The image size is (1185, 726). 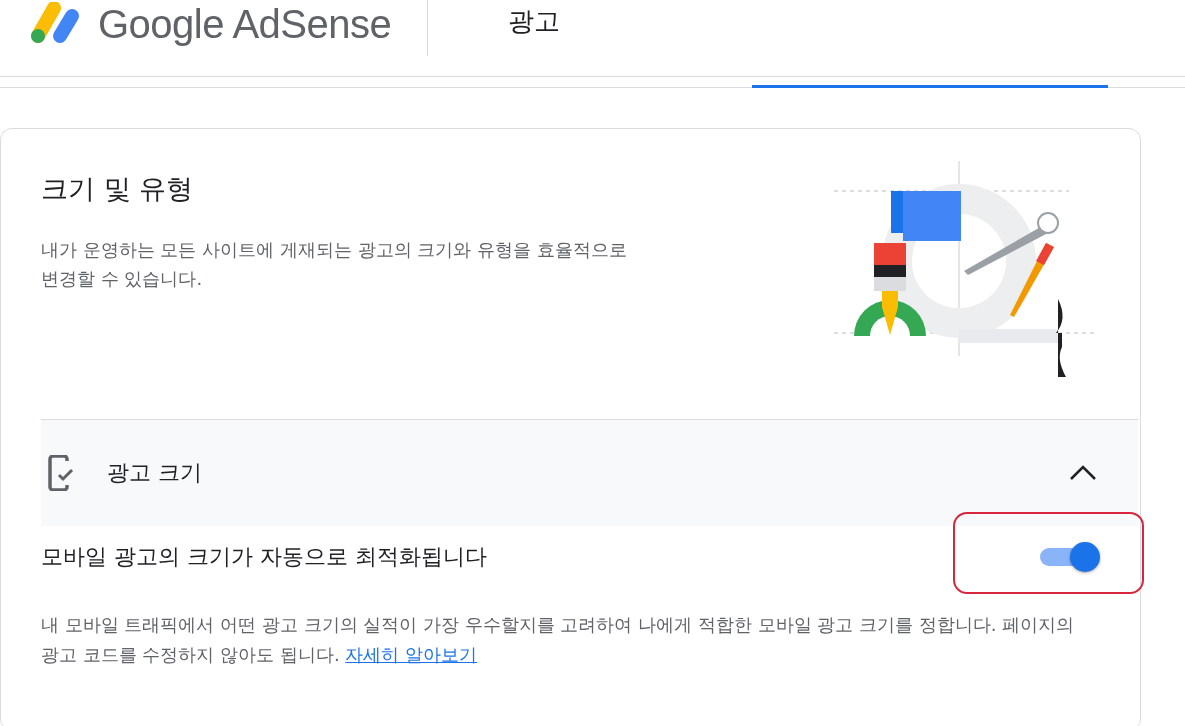 I want to click on card-description: 내가 운영하는 모든 사이트에 게재되는 광고의 크기와 유형을 효율적으로 변경할 수 있습니다., so click(x=334, y=264).